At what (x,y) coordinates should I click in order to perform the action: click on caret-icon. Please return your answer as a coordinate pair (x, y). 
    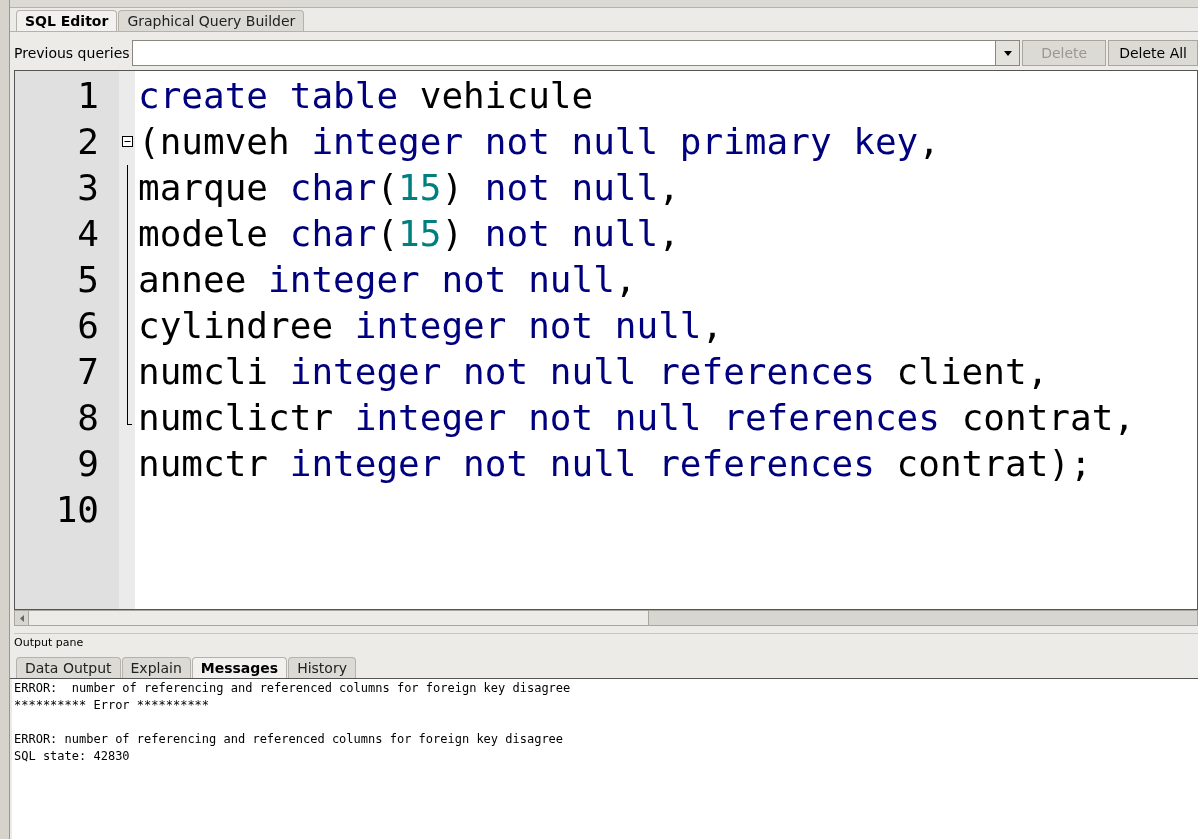
    Looking at the image, I should click on (1007, 53).